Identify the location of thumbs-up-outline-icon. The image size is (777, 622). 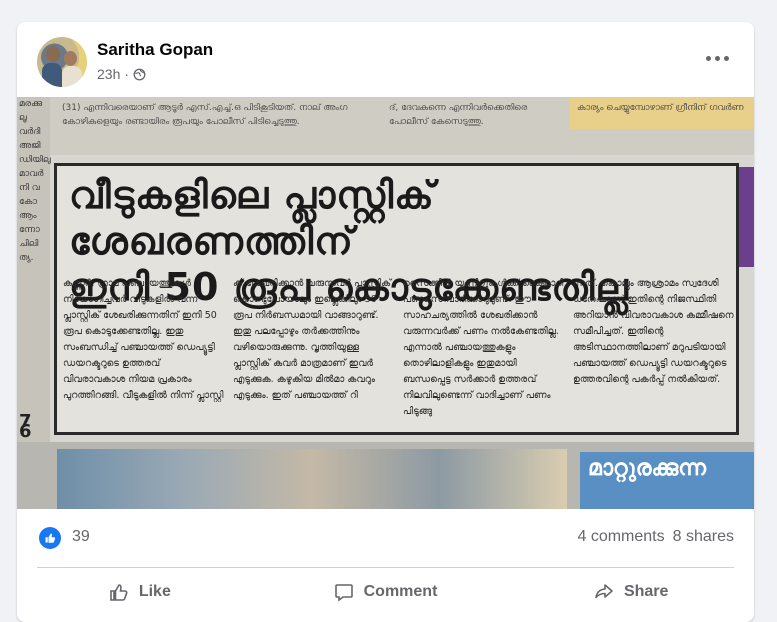
(119, 592).